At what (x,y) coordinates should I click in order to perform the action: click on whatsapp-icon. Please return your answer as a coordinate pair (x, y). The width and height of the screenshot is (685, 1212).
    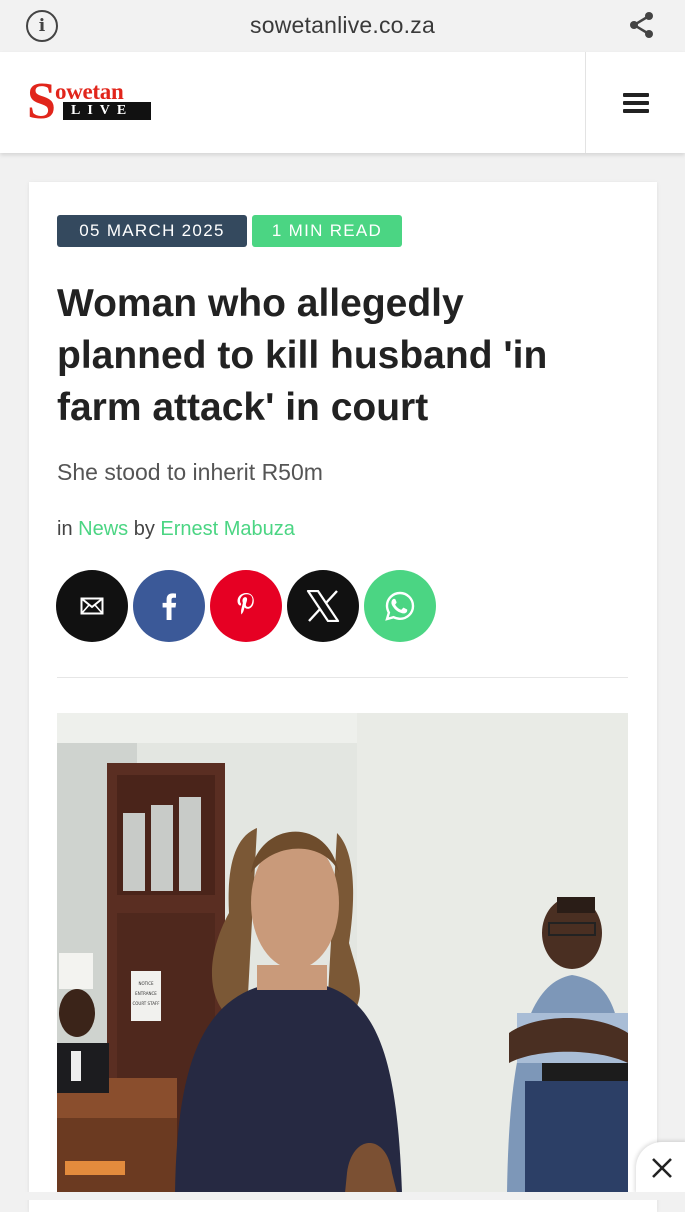
    Looking at the image, I should click on (400, 606).